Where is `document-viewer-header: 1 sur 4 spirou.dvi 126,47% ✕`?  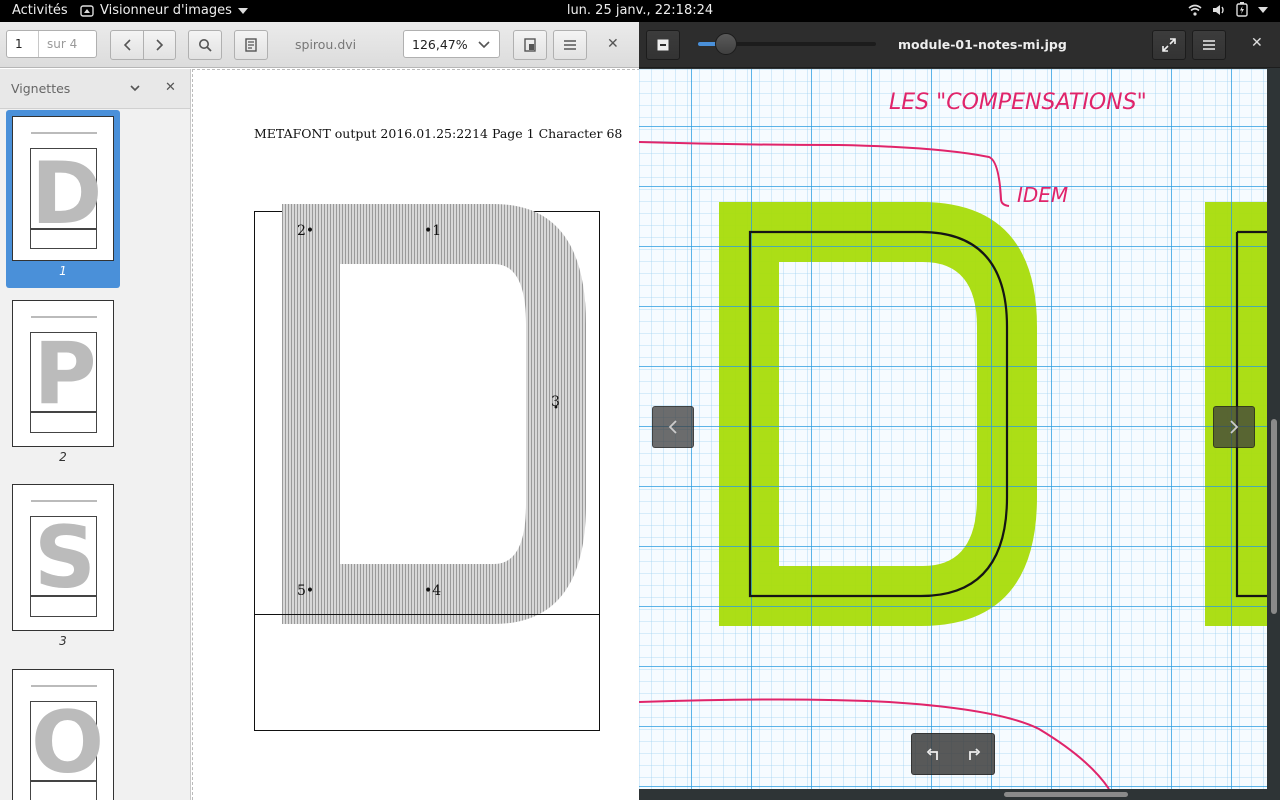 document-viewer-header: 1 sur 4 spirou.dvi 126,47% ✕ is located at coordinates (320, 45).